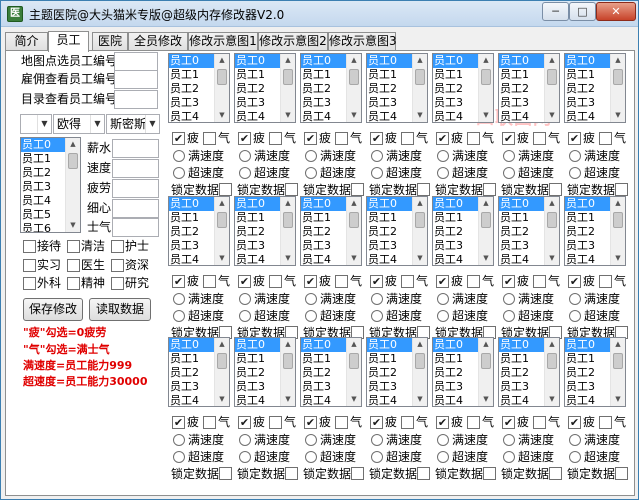 Image resolution: width=639 pixels, height=500 pixels. I want to click on group-2-1-super-speed-radio, so click(245, 457).